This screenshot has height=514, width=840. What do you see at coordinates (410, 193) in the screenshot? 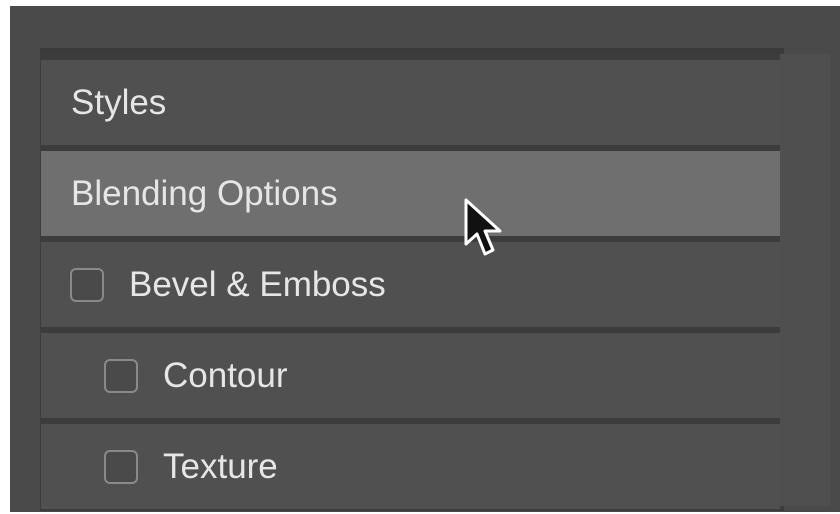
I see `blending-options-item: Blending Options` at bounding box center [410, 193].